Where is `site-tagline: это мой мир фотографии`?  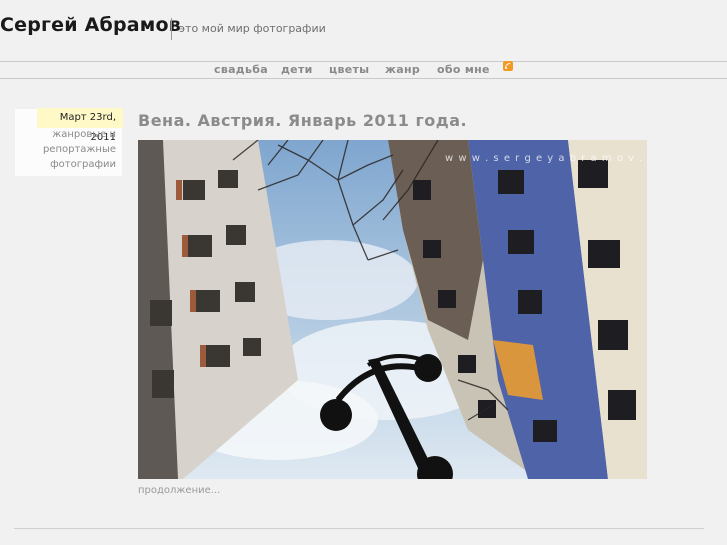 site-tagline: это мой мир фотографии is located at coordinates (252, 28).